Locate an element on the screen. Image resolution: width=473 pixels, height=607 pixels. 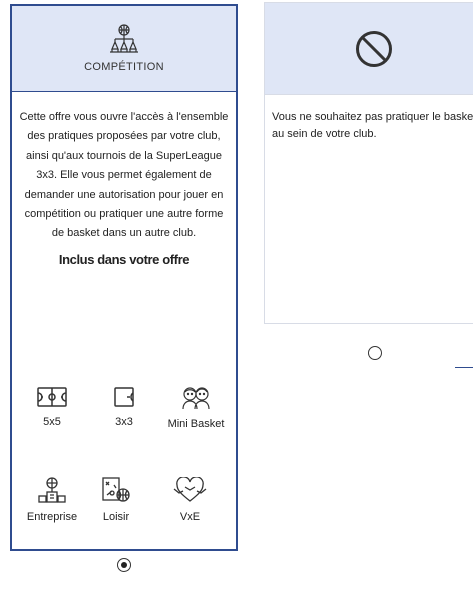
next-card-indicator is located at coordinates (464, 367).